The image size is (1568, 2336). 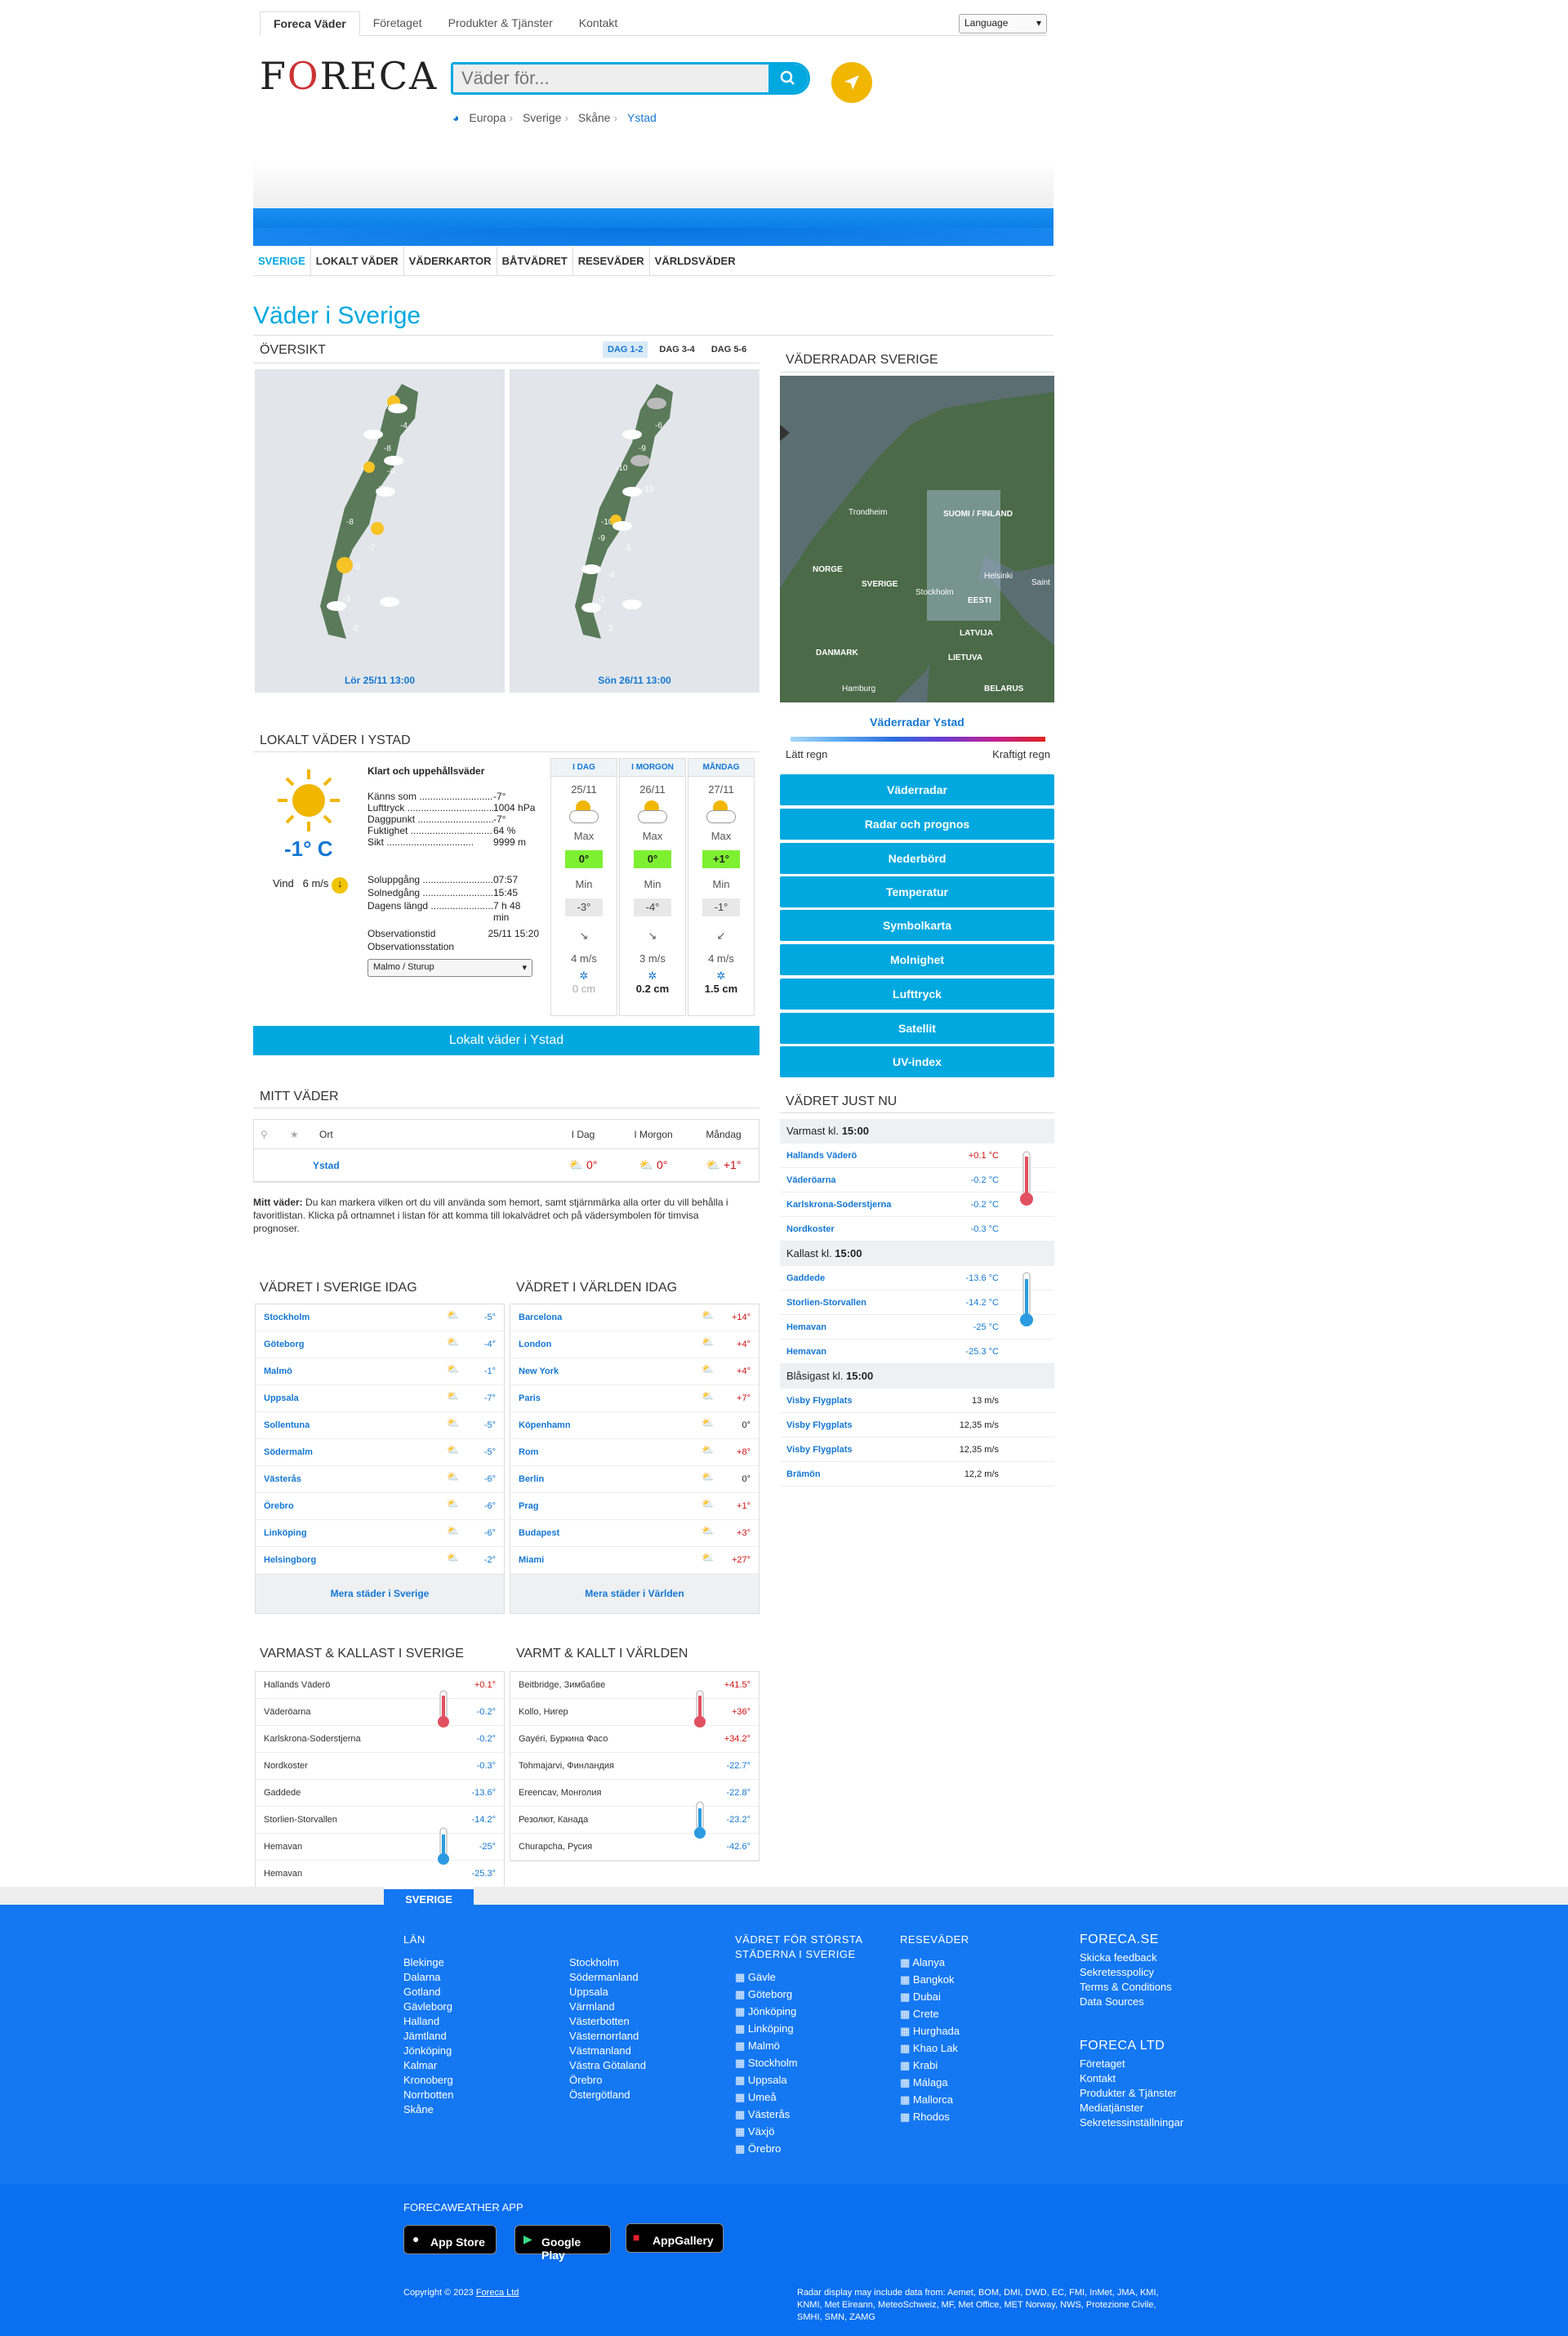 I want to click on station-link: Brämön, so click(x=864, y=1474).